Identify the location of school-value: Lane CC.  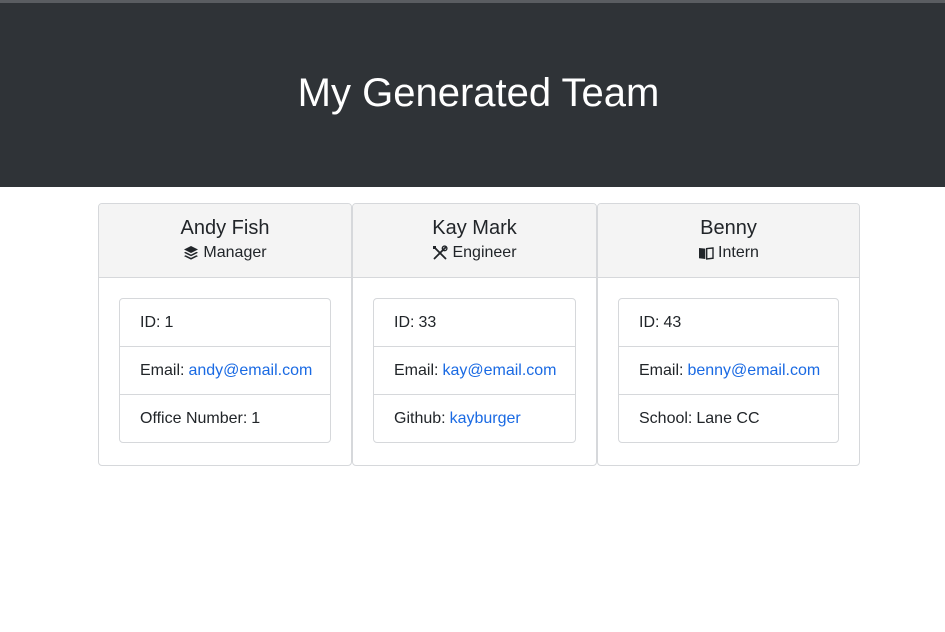
(728, 418).